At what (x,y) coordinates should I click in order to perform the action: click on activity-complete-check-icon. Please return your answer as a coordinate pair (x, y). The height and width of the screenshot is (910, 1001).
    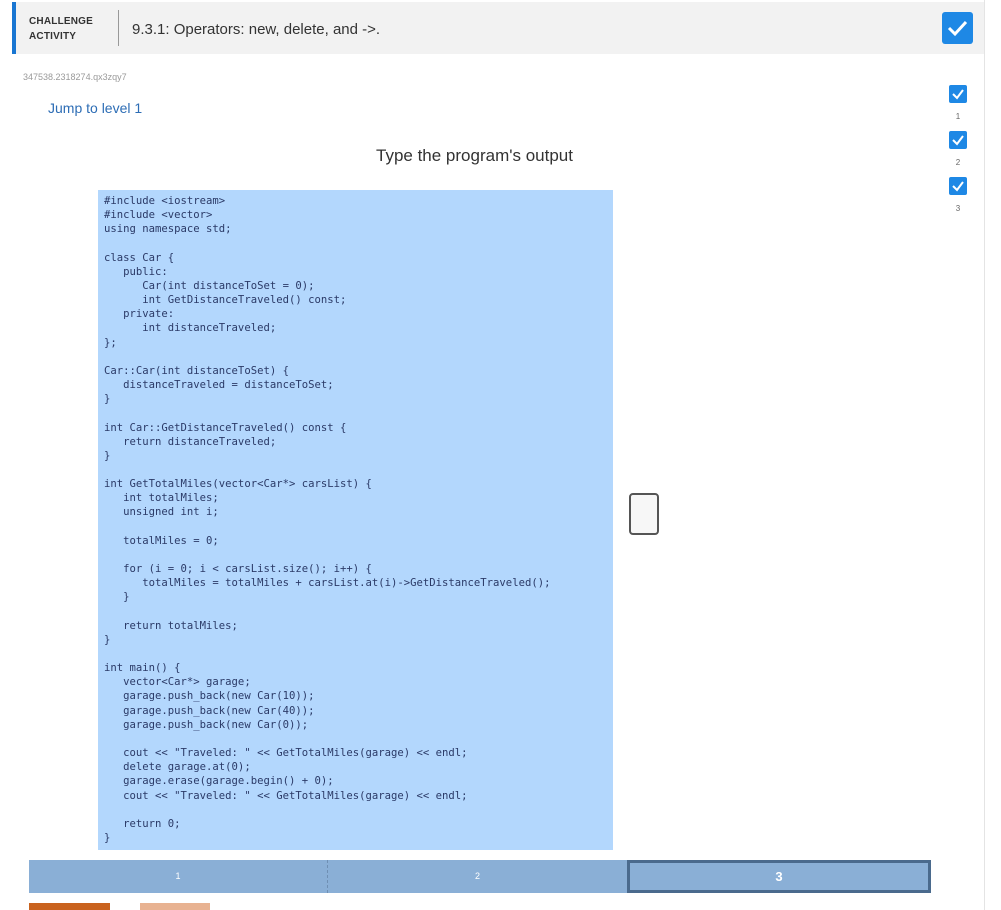
    Looking at the image, I should click on (957, 28).